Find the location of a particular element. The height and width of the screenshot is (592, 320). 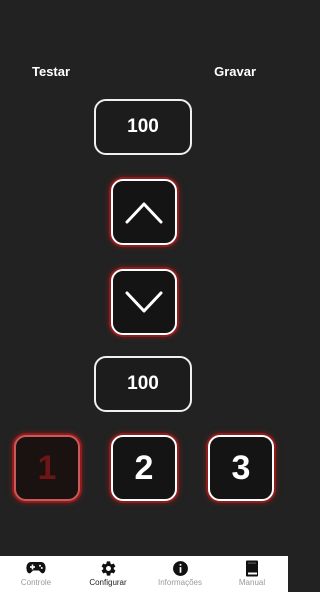

nav-item-controle: Controle is located at coordinates (36, 574).